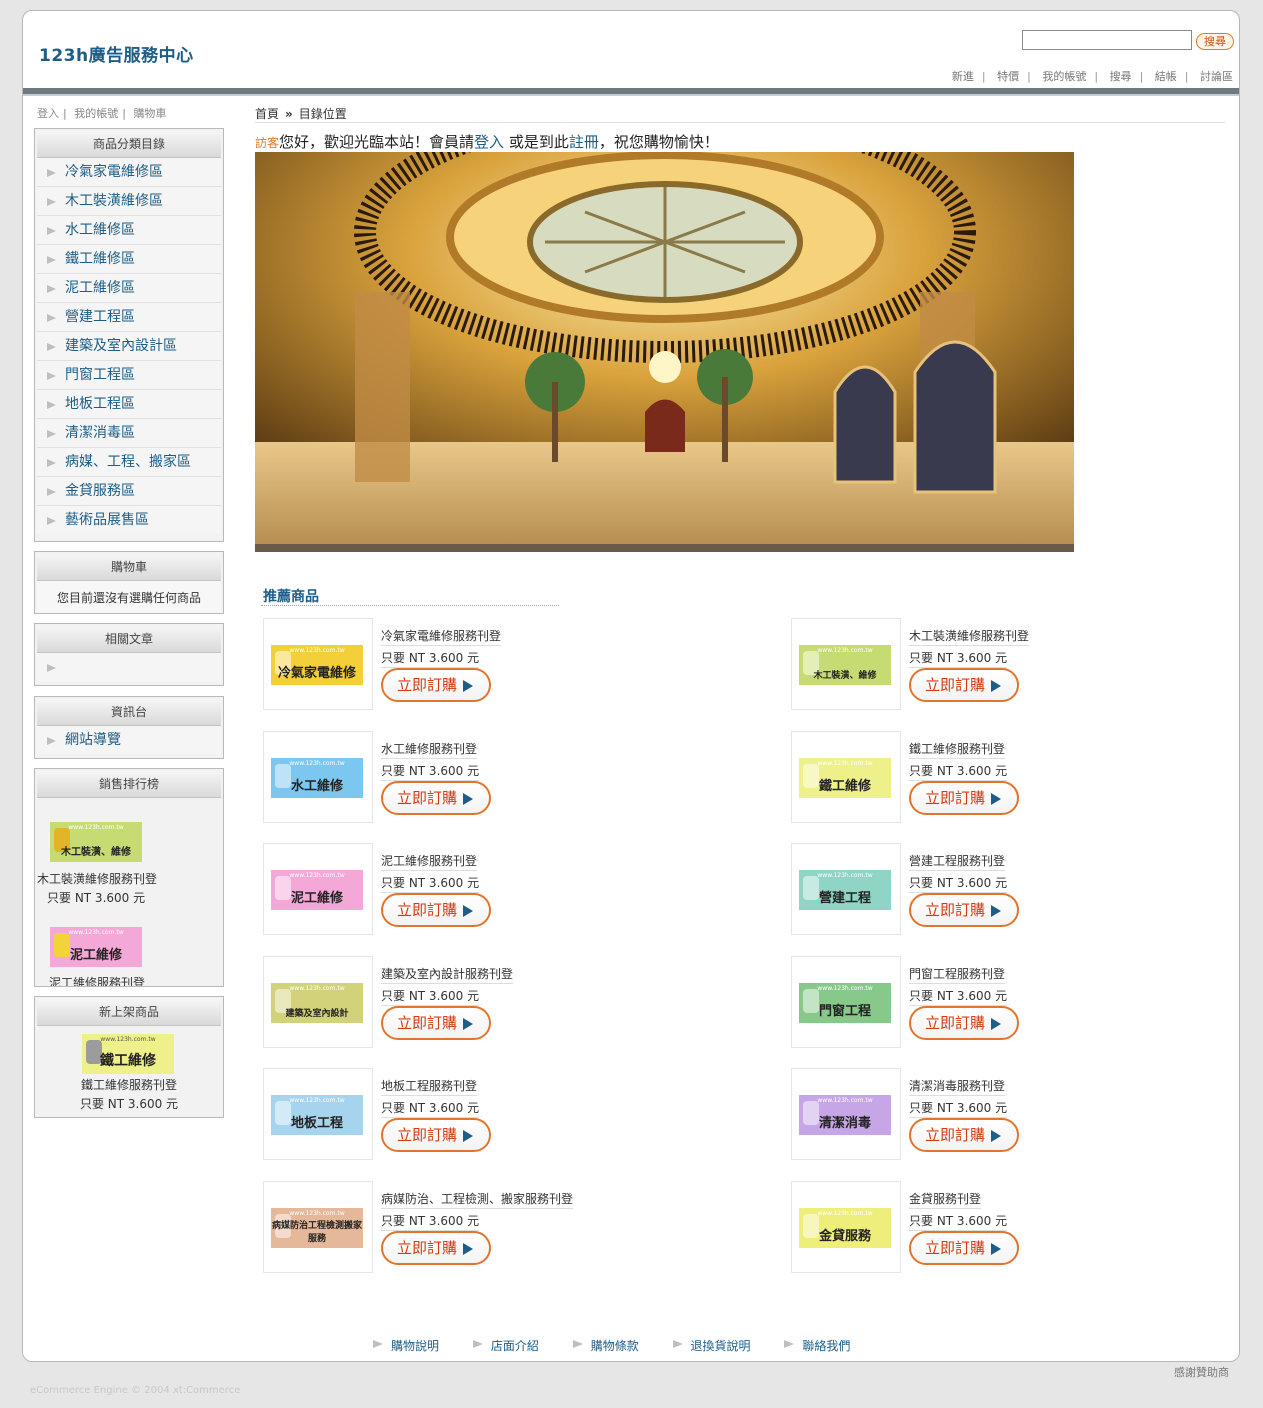  What do you see at coordinates (477, 1199) in the screenshot?
I see `product-name-link: 病媒防治、工程檢測、搬家服務刊登` at bounding box center [477, 1199].